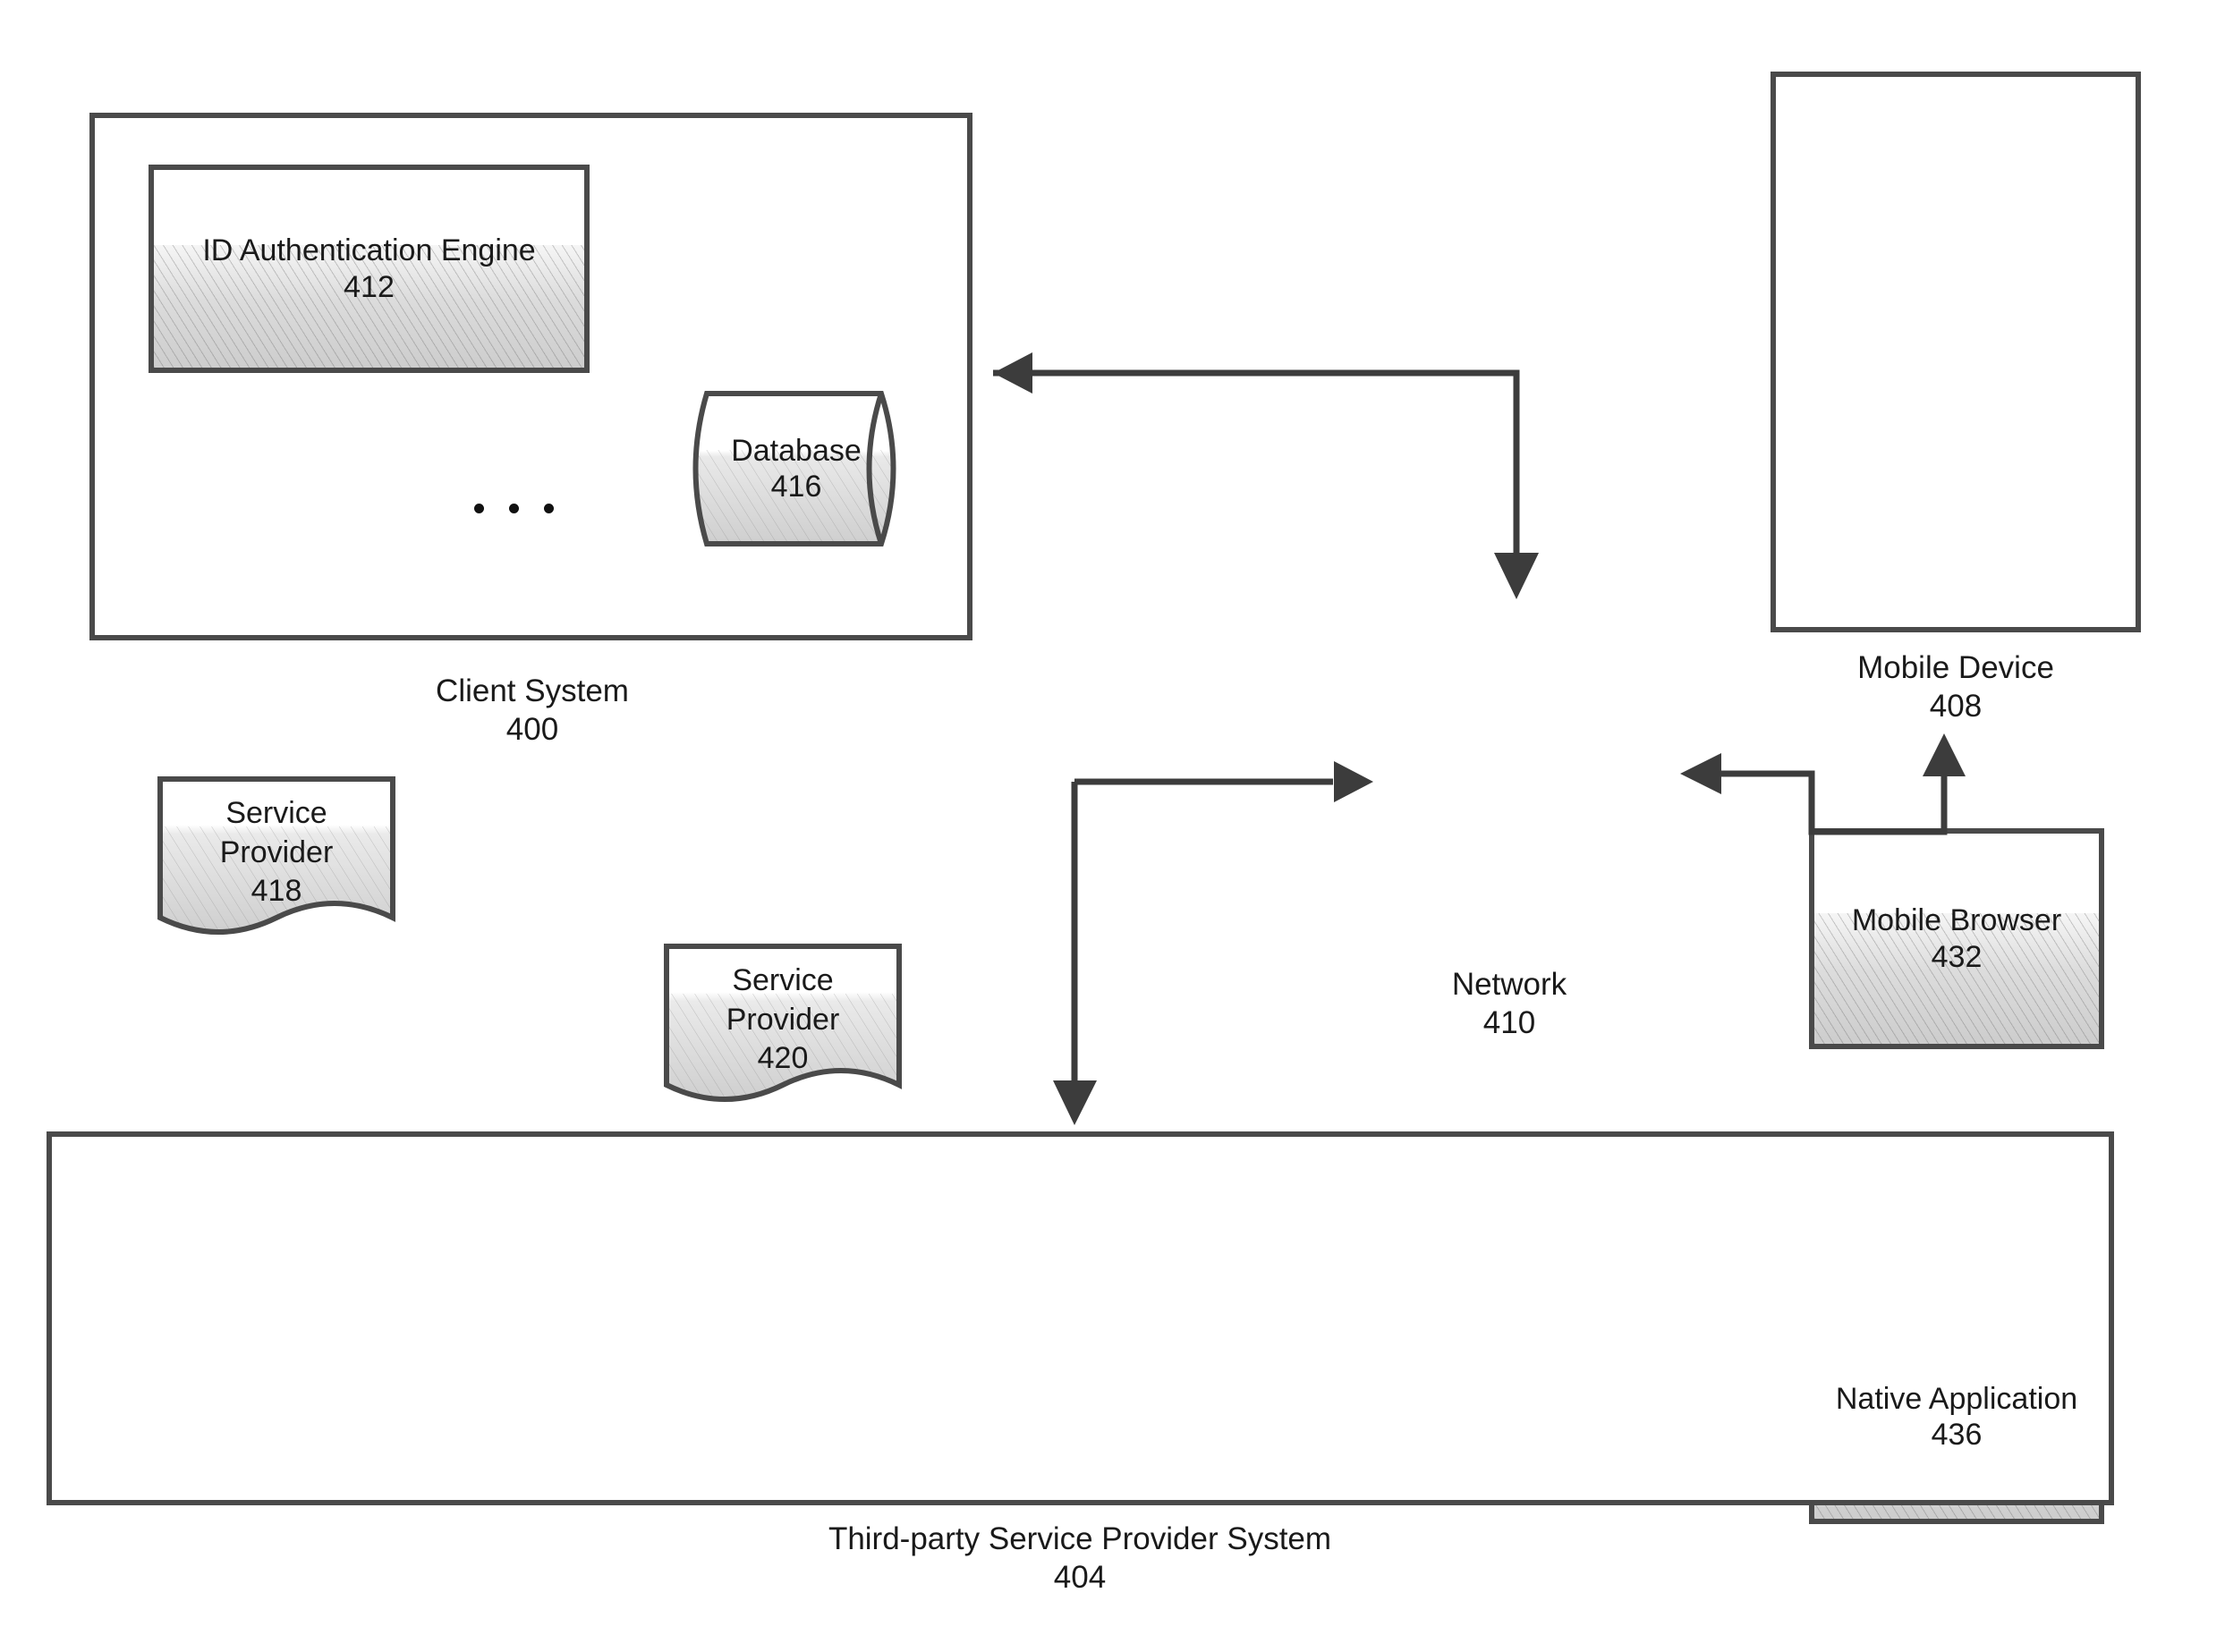  What do you see at coordinates (532, 691) in the screenshot?
I see `caption-title: Client System` at bounding box center [532, 691].